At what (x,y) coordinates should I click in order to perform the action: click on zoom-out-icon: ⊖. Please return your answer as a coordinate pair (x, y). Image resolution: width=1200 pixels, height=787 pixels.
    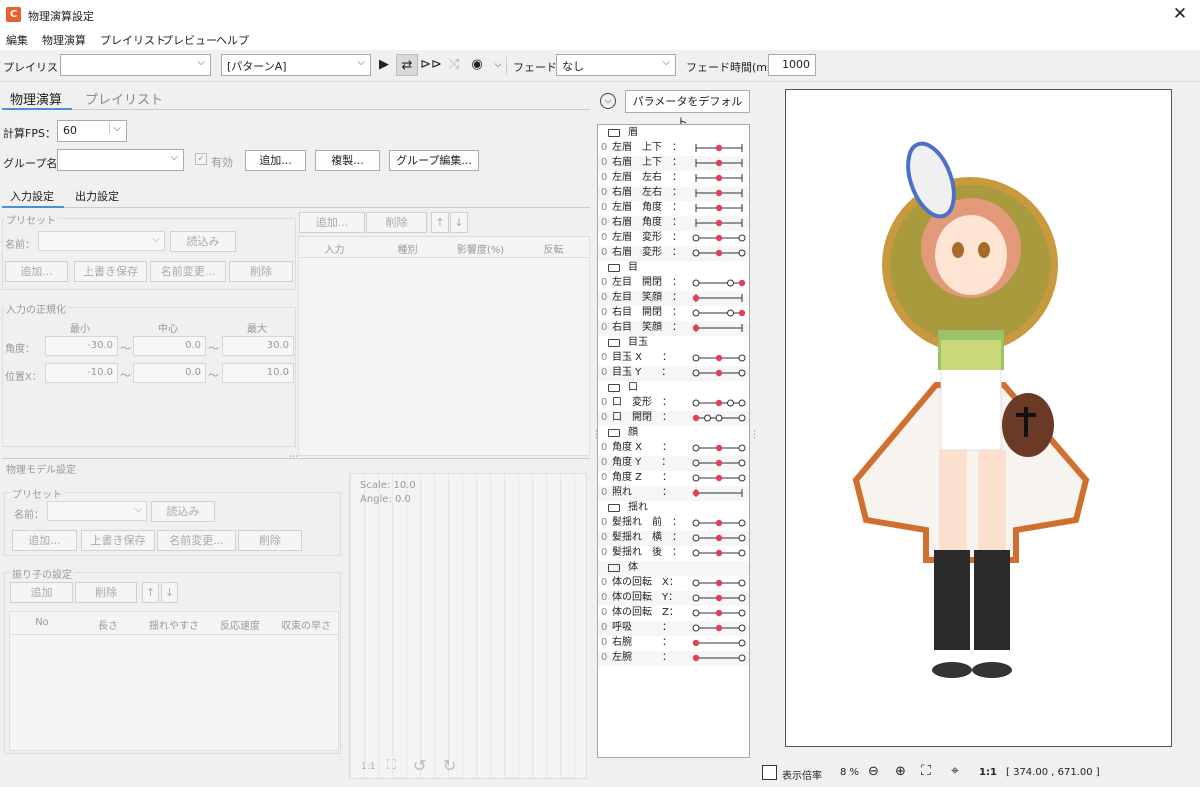
    Looking at the image, I should click on (873, 771).